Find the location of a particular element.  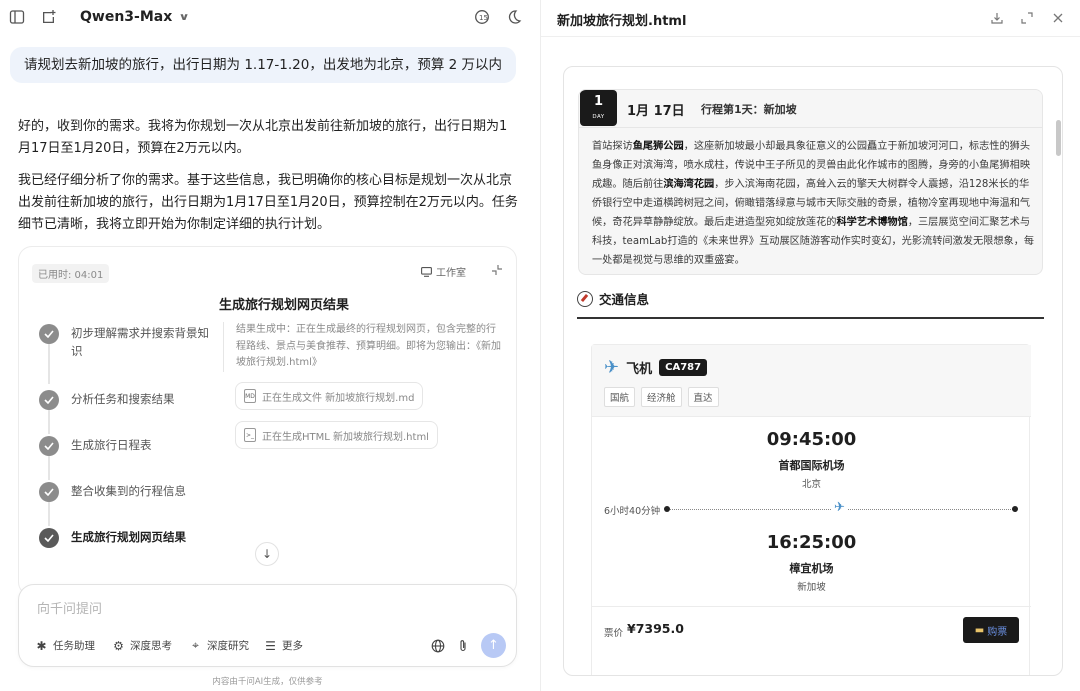

step-label: 生成旅行日程表 is located at coordinates (111, 445).